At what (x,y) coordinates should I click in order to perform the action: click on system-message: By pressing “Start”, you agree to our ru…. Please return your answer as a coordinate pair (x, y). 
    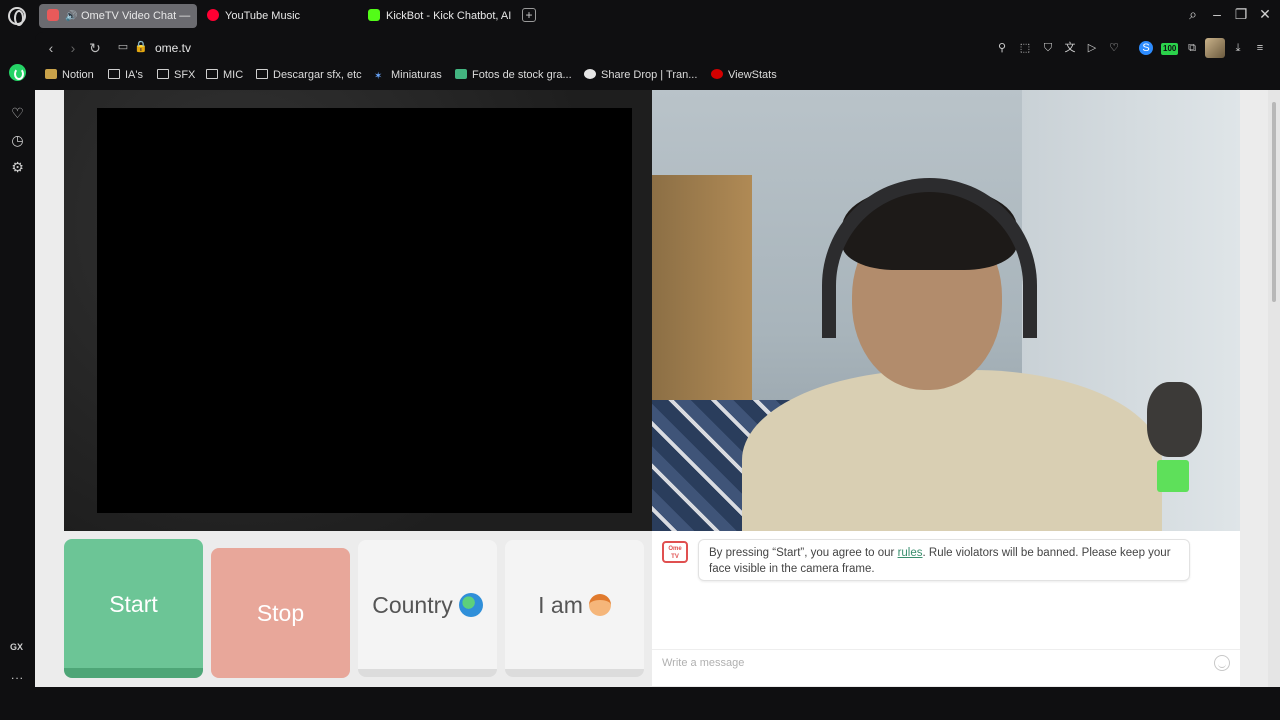
    Looking at the image, I should click on (944, 560).